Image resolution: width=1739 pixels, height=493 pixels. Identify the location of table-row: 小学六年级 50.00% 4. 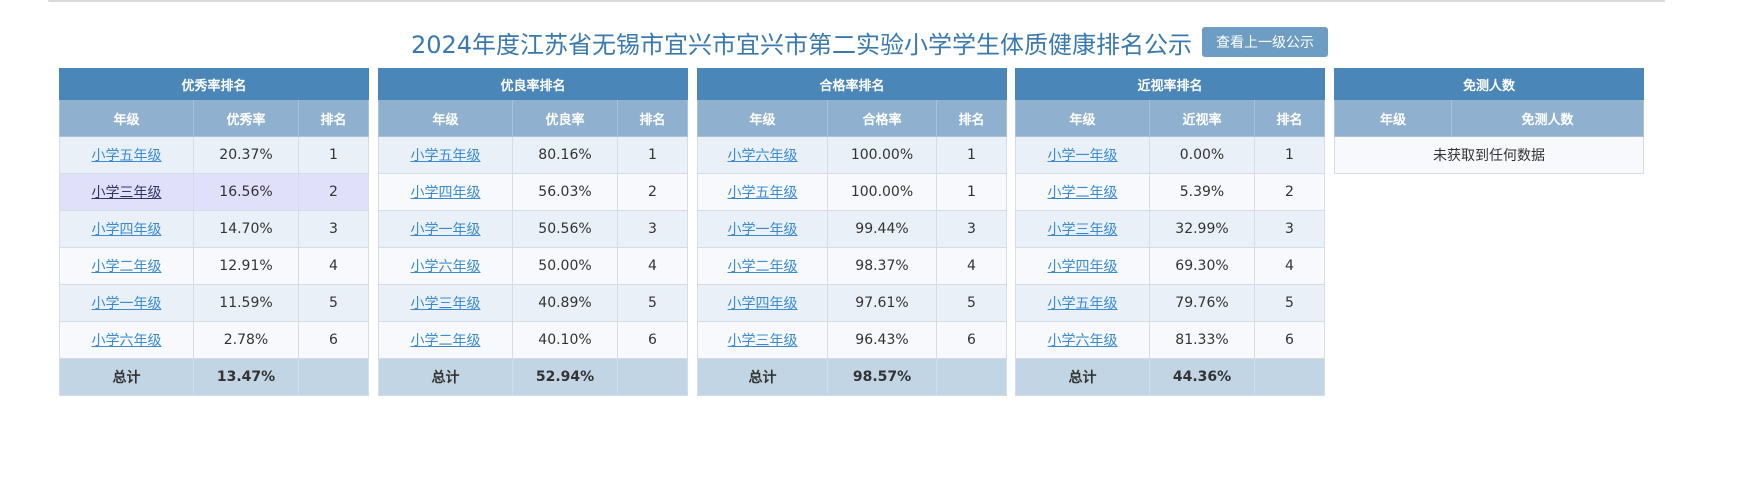
(533, 266).